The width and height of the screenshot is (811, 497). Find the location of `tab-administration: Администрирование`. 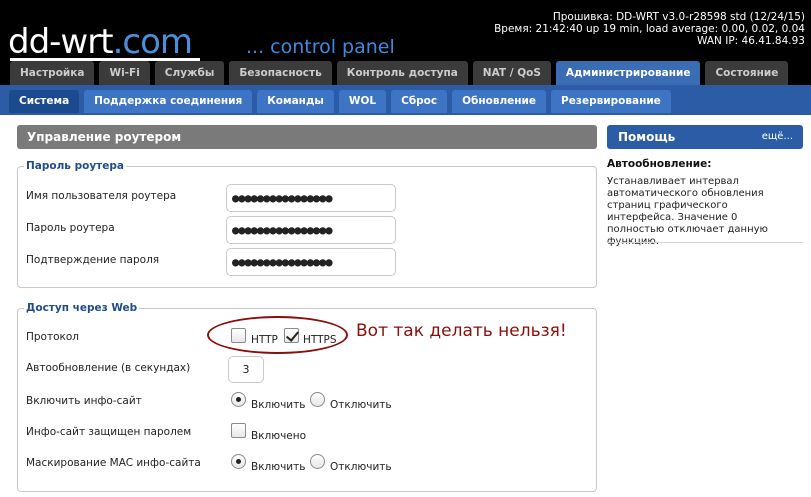

tab-administration: Администрирование is located at coordinates (628, 73).